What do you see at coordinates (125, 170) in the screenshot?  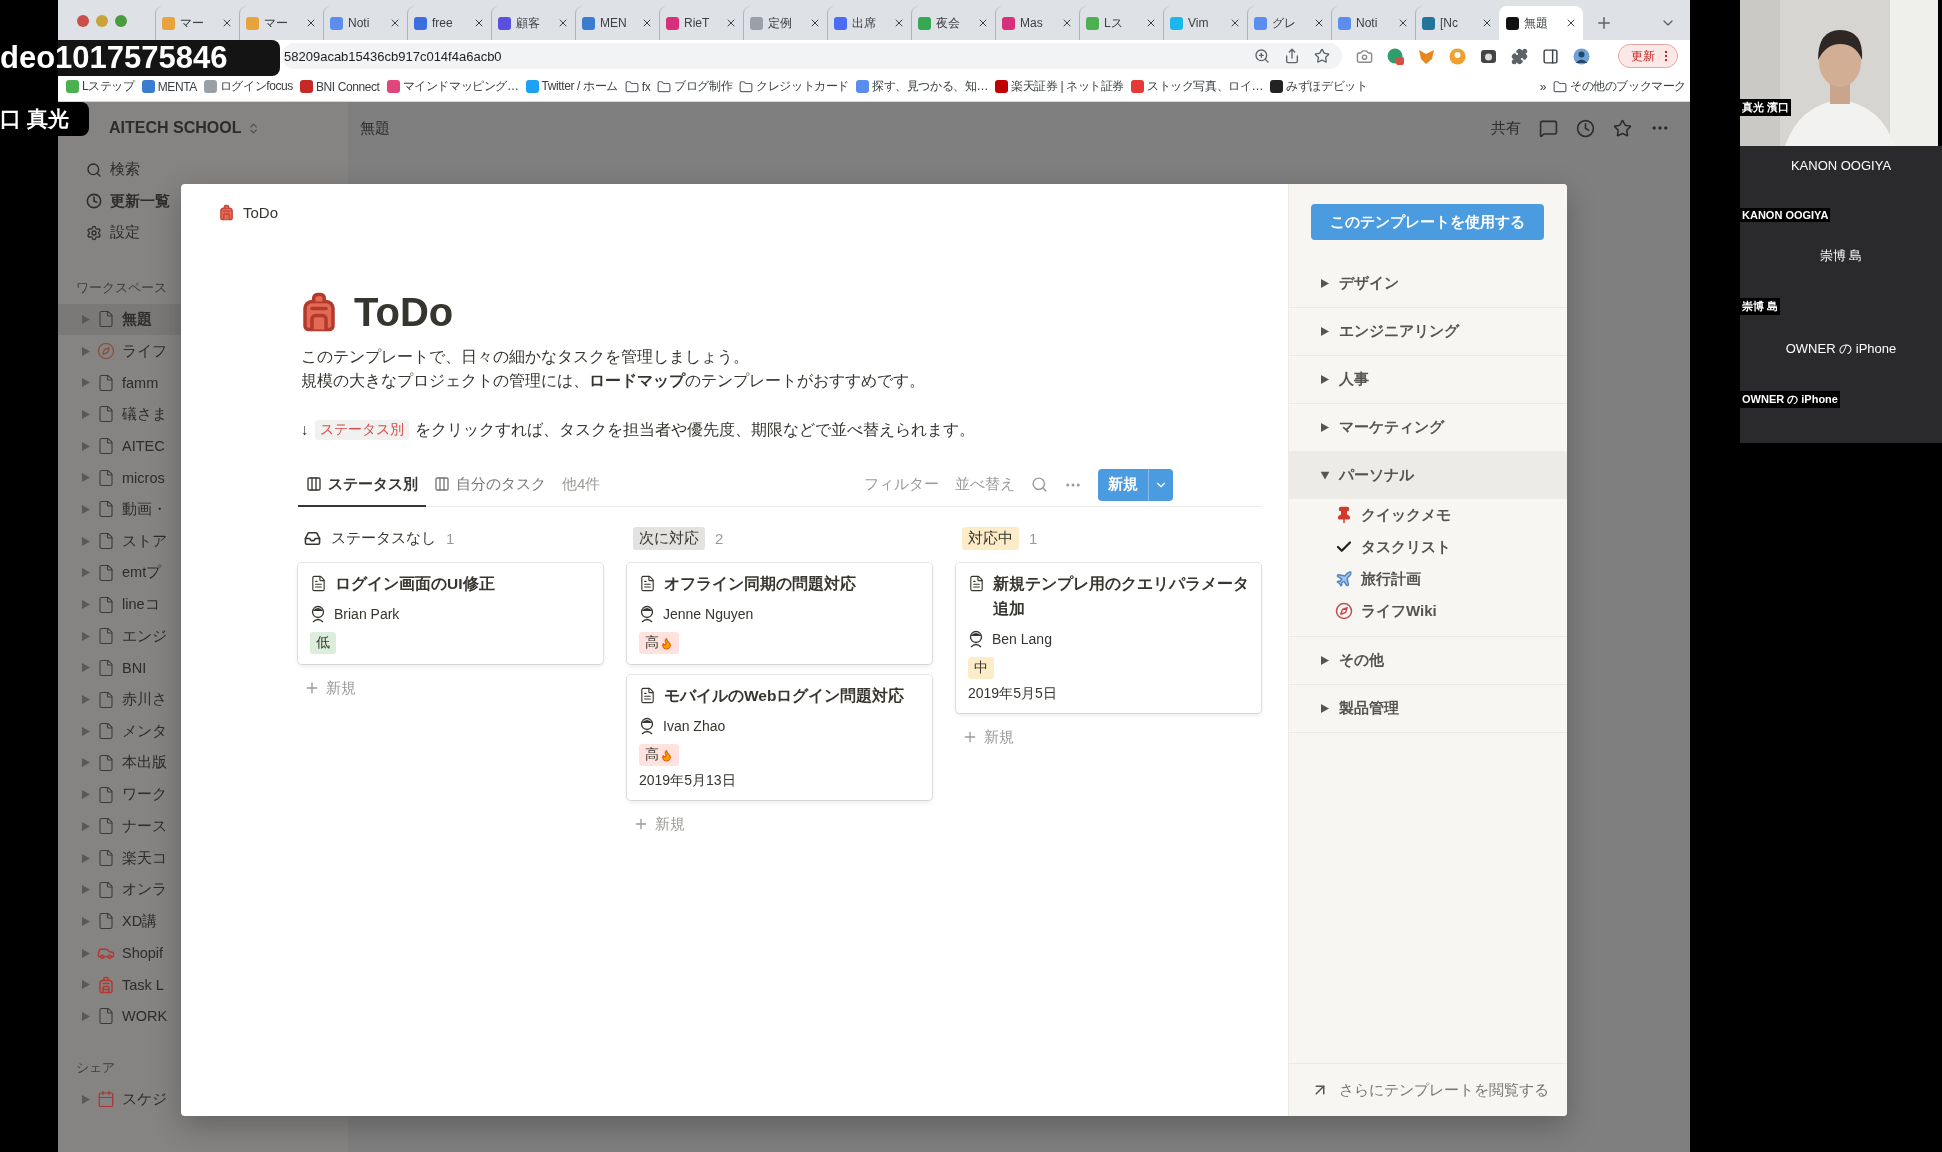 I see `sidebar-link: 検索` at bounding box center [125, 170].